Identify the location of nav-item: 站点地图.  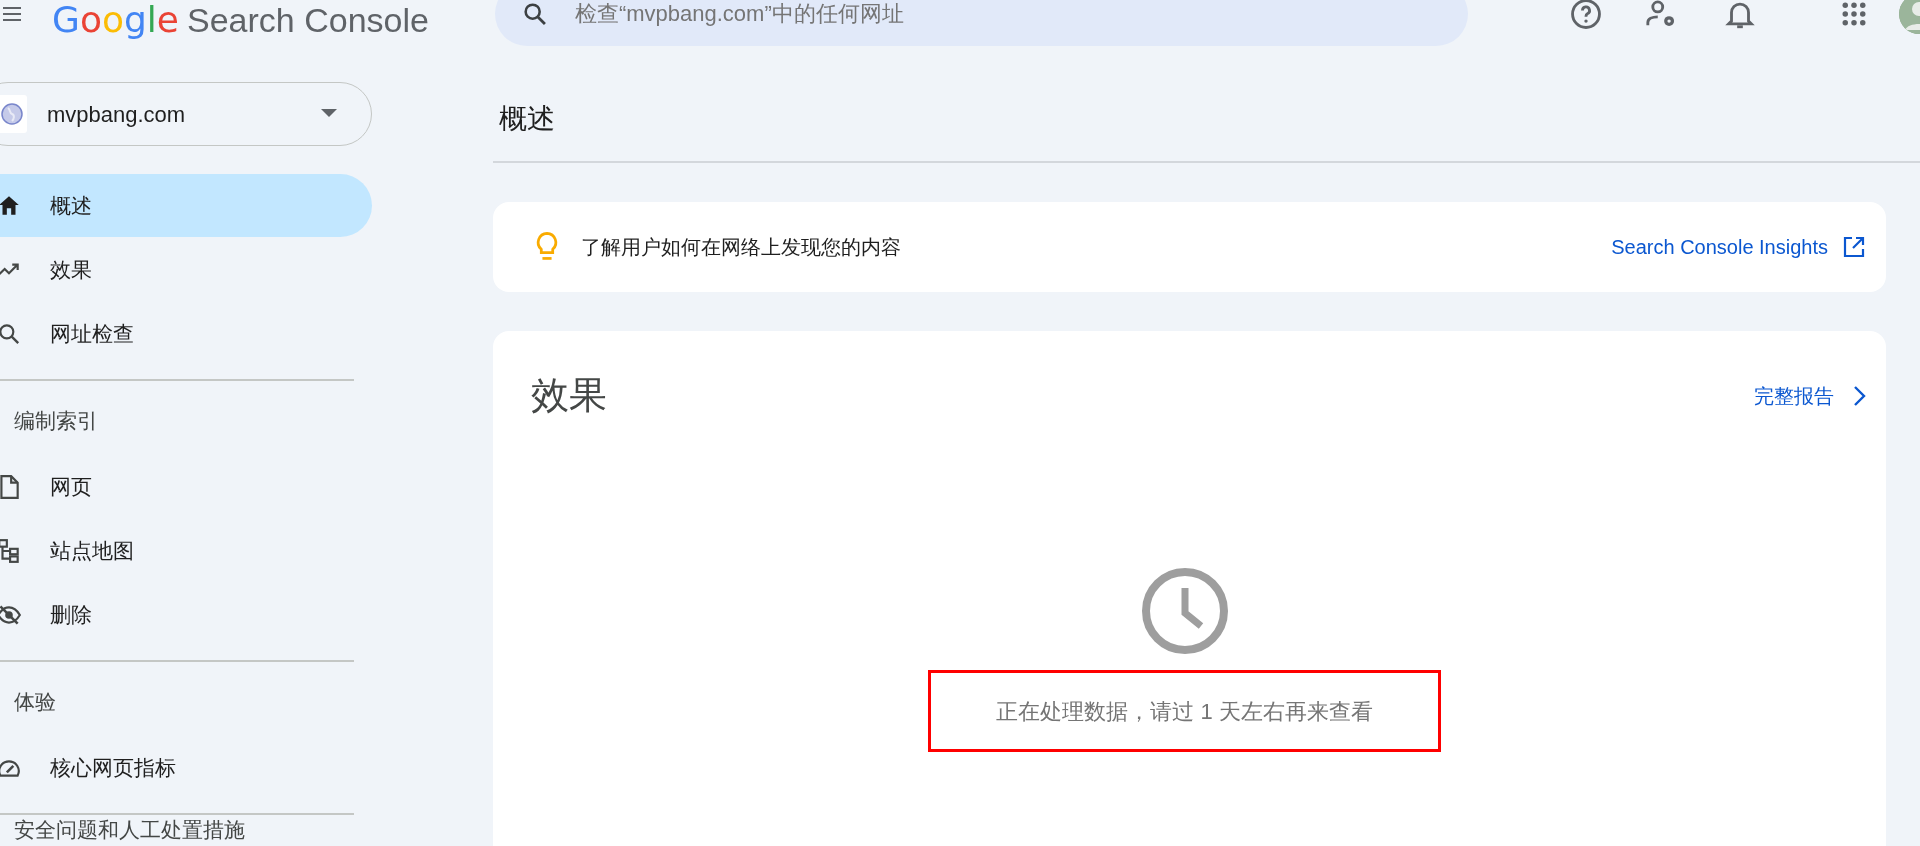
(186, 550).